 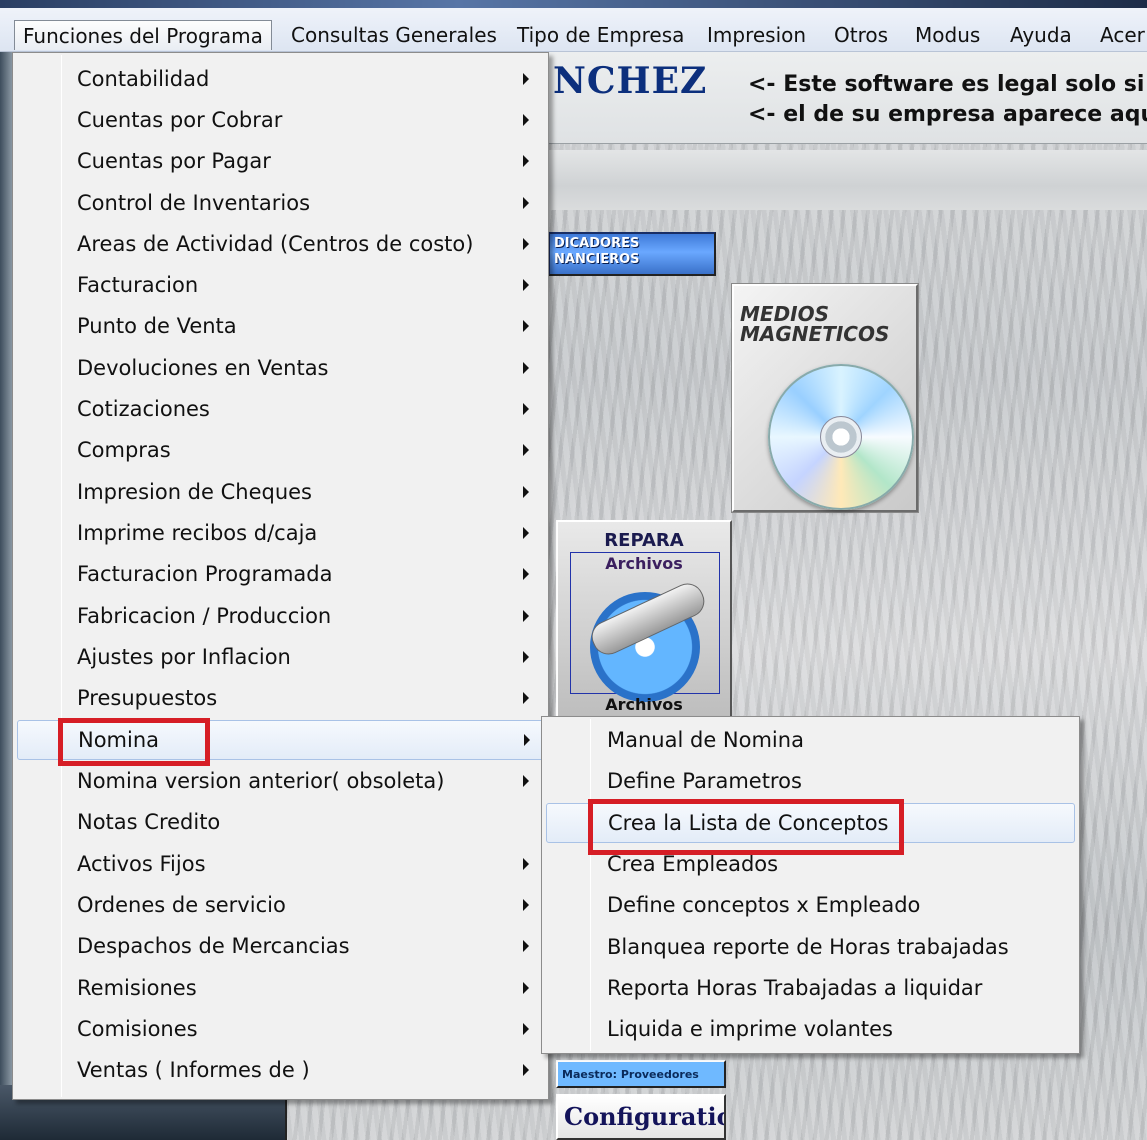 What do you see at coordinates (137, 1029) in the screenshot?
I see `menu-item-label: Comisiones` at bounding box center [137, 1029].